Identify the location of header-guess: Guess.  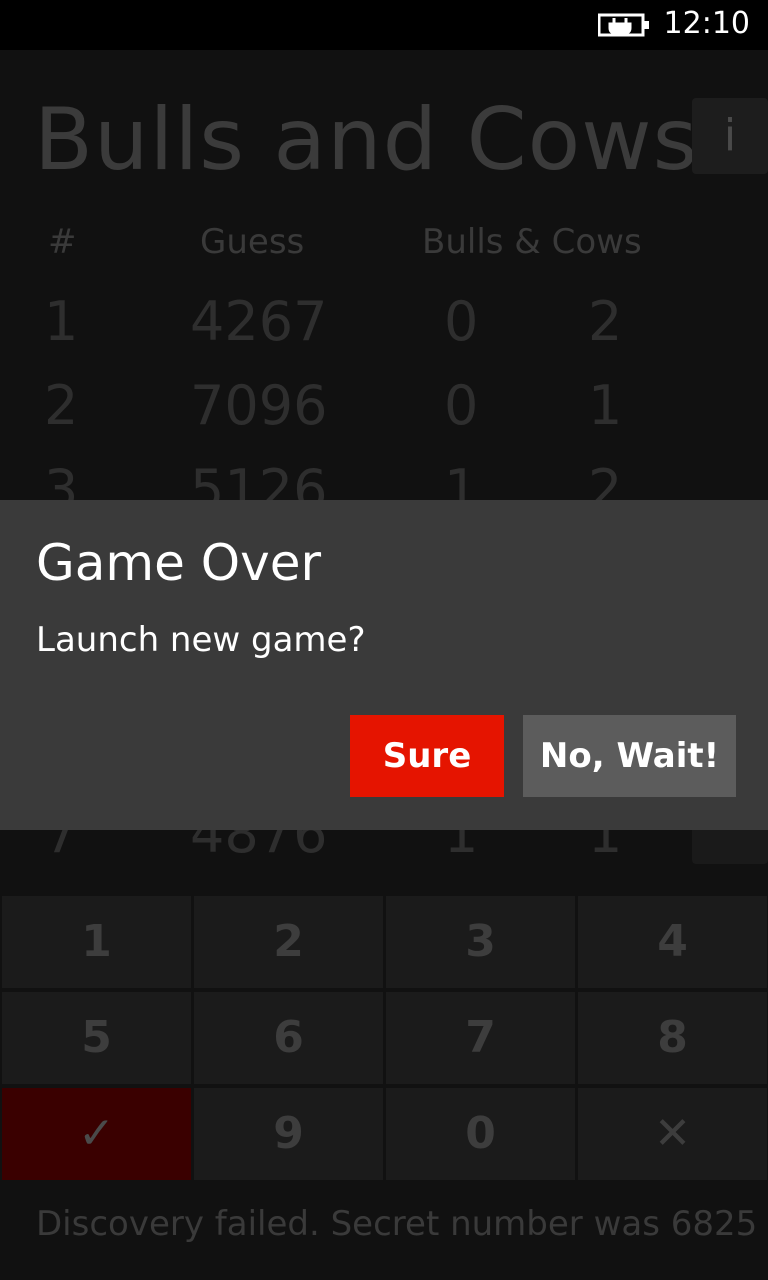
(252, 242).